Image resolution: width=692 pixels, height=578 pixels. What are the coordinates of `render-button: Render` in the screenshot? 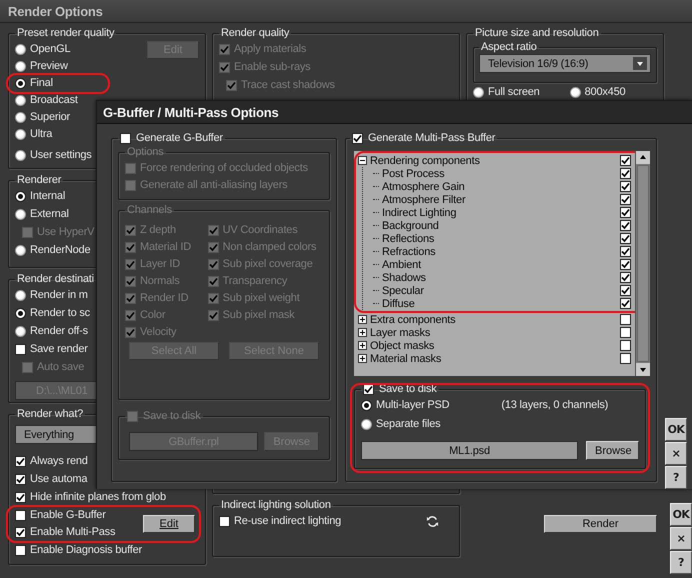 It's located at (600, 524).